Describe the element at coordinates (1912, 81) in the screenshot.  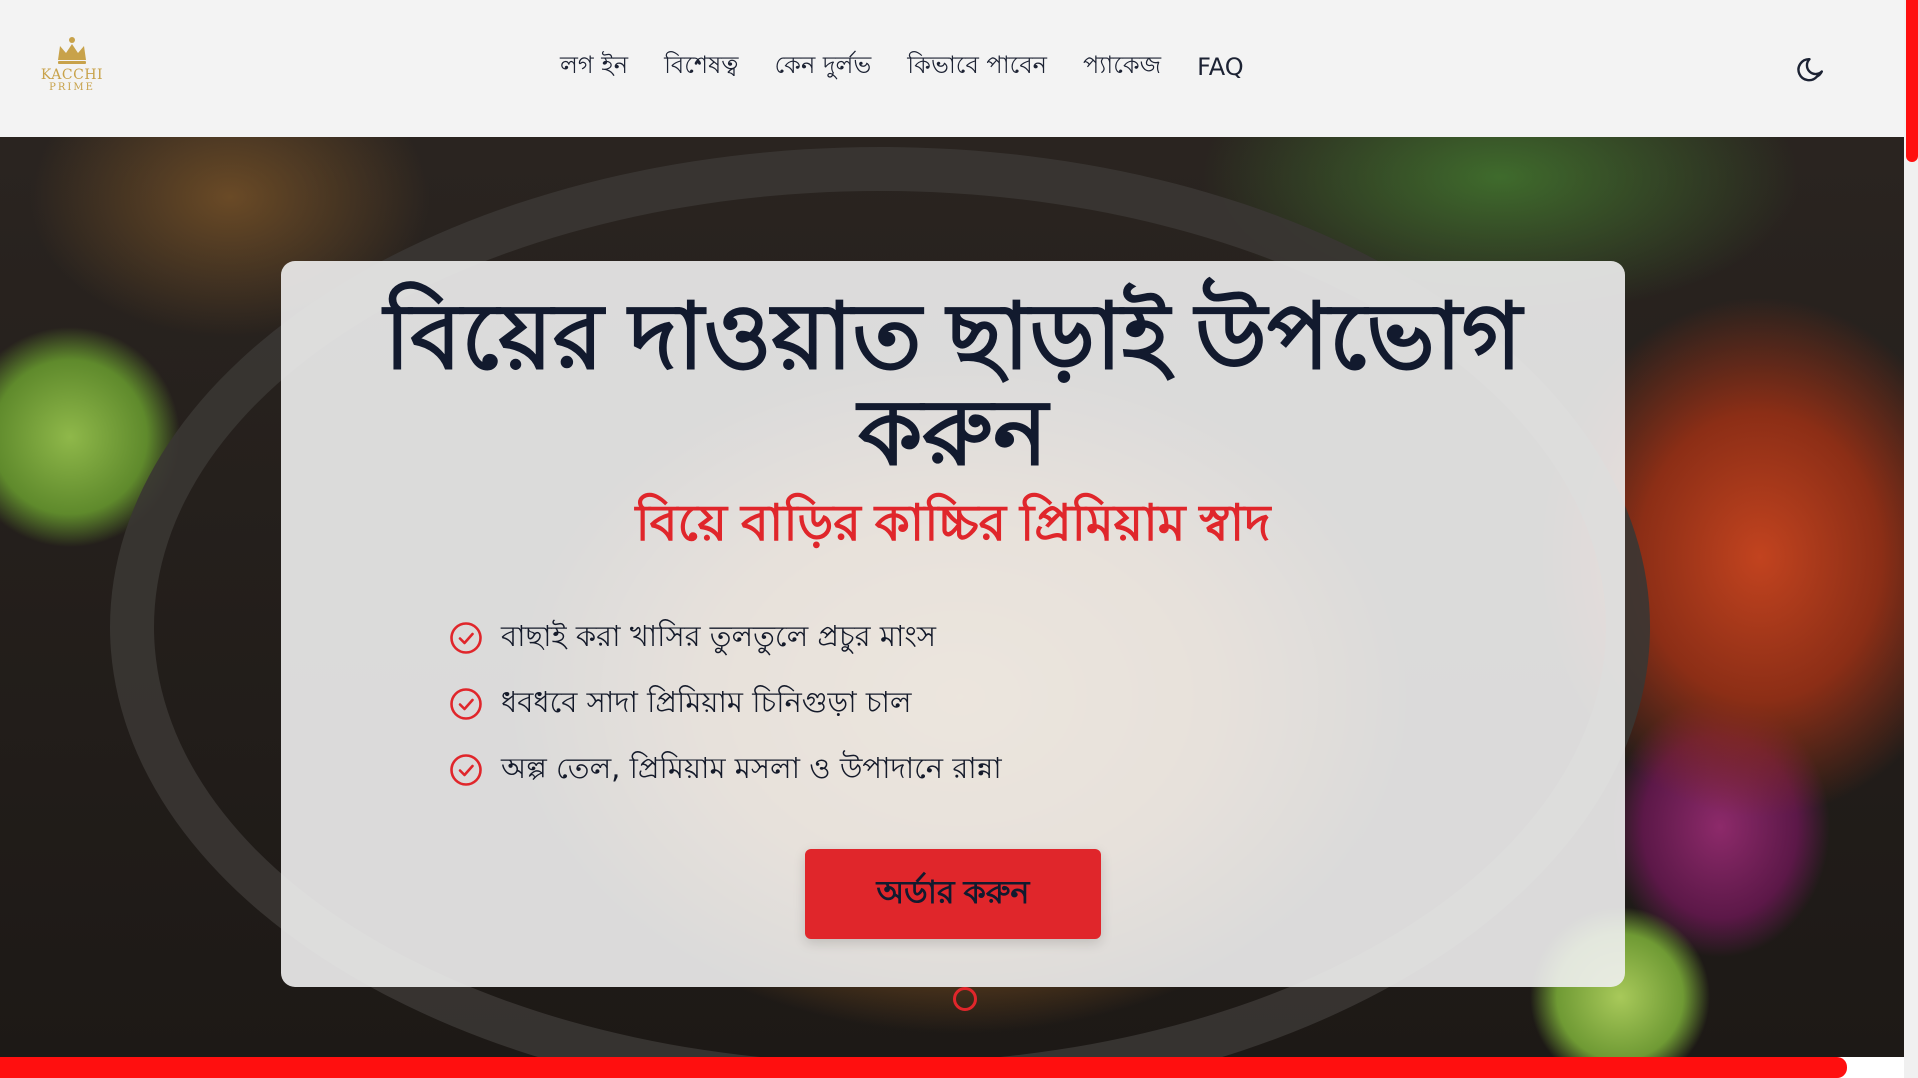
I see `scrollbar-thumb` at that location.